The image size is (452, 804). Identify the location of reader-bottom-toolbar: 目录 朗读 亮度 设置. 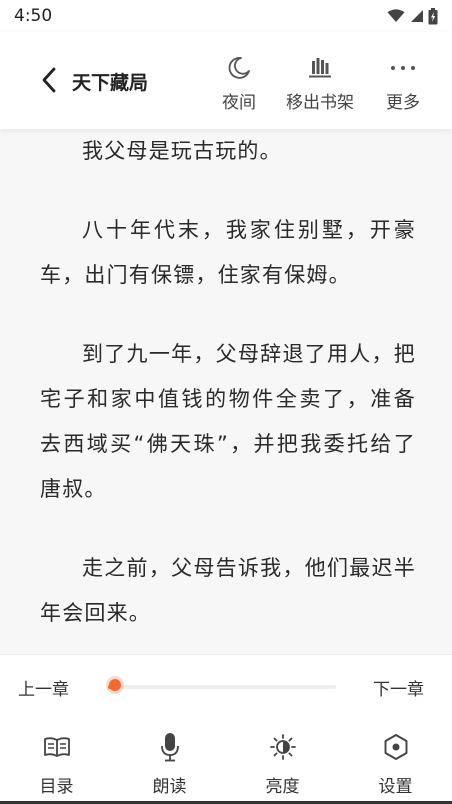
(226, 761).